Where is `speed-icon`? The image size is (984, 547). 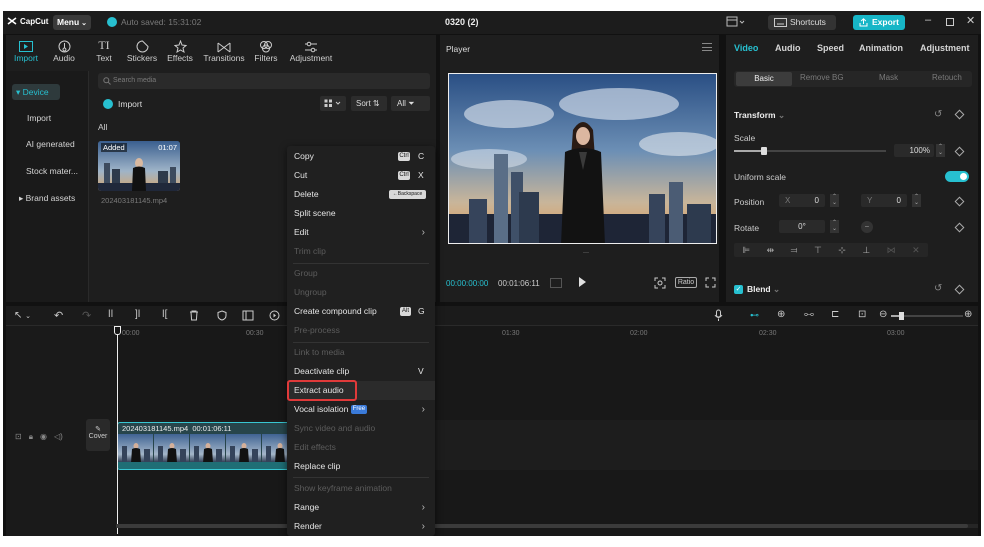 speed-icon is located at coordinates (274, 315).